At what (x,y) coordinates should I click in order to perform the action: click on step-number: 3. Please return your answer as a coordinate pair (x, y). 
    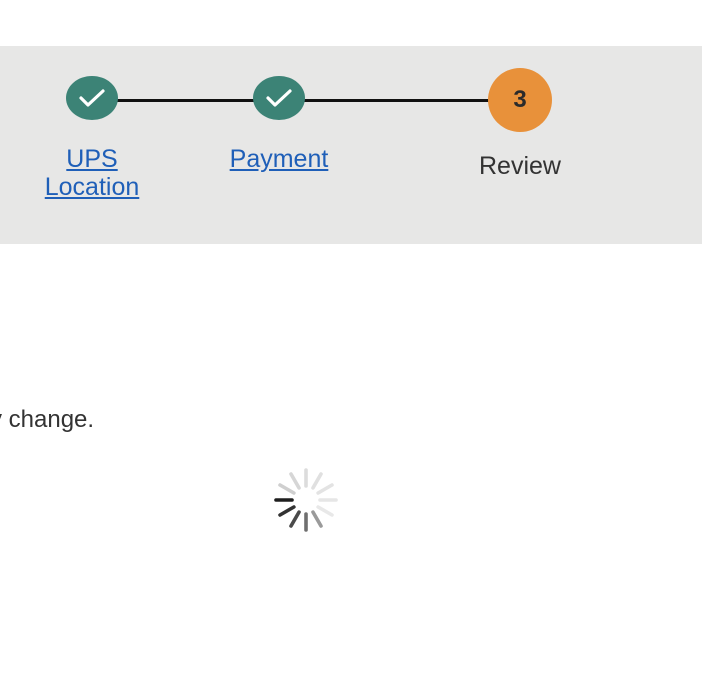
    Looking at the image, I should click on (520, 99).